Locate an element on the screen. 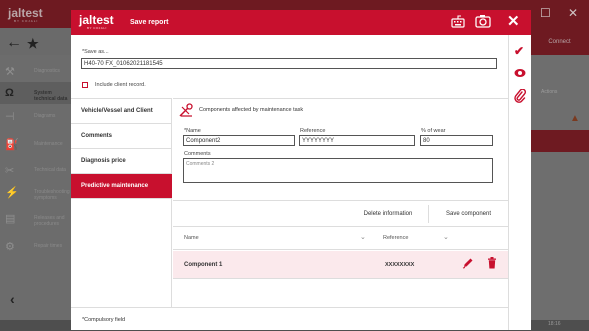 Image resolution: width=589 pixels, height=331 pixels. bg-actions-label: Actions is located at coordinates (549, 92).